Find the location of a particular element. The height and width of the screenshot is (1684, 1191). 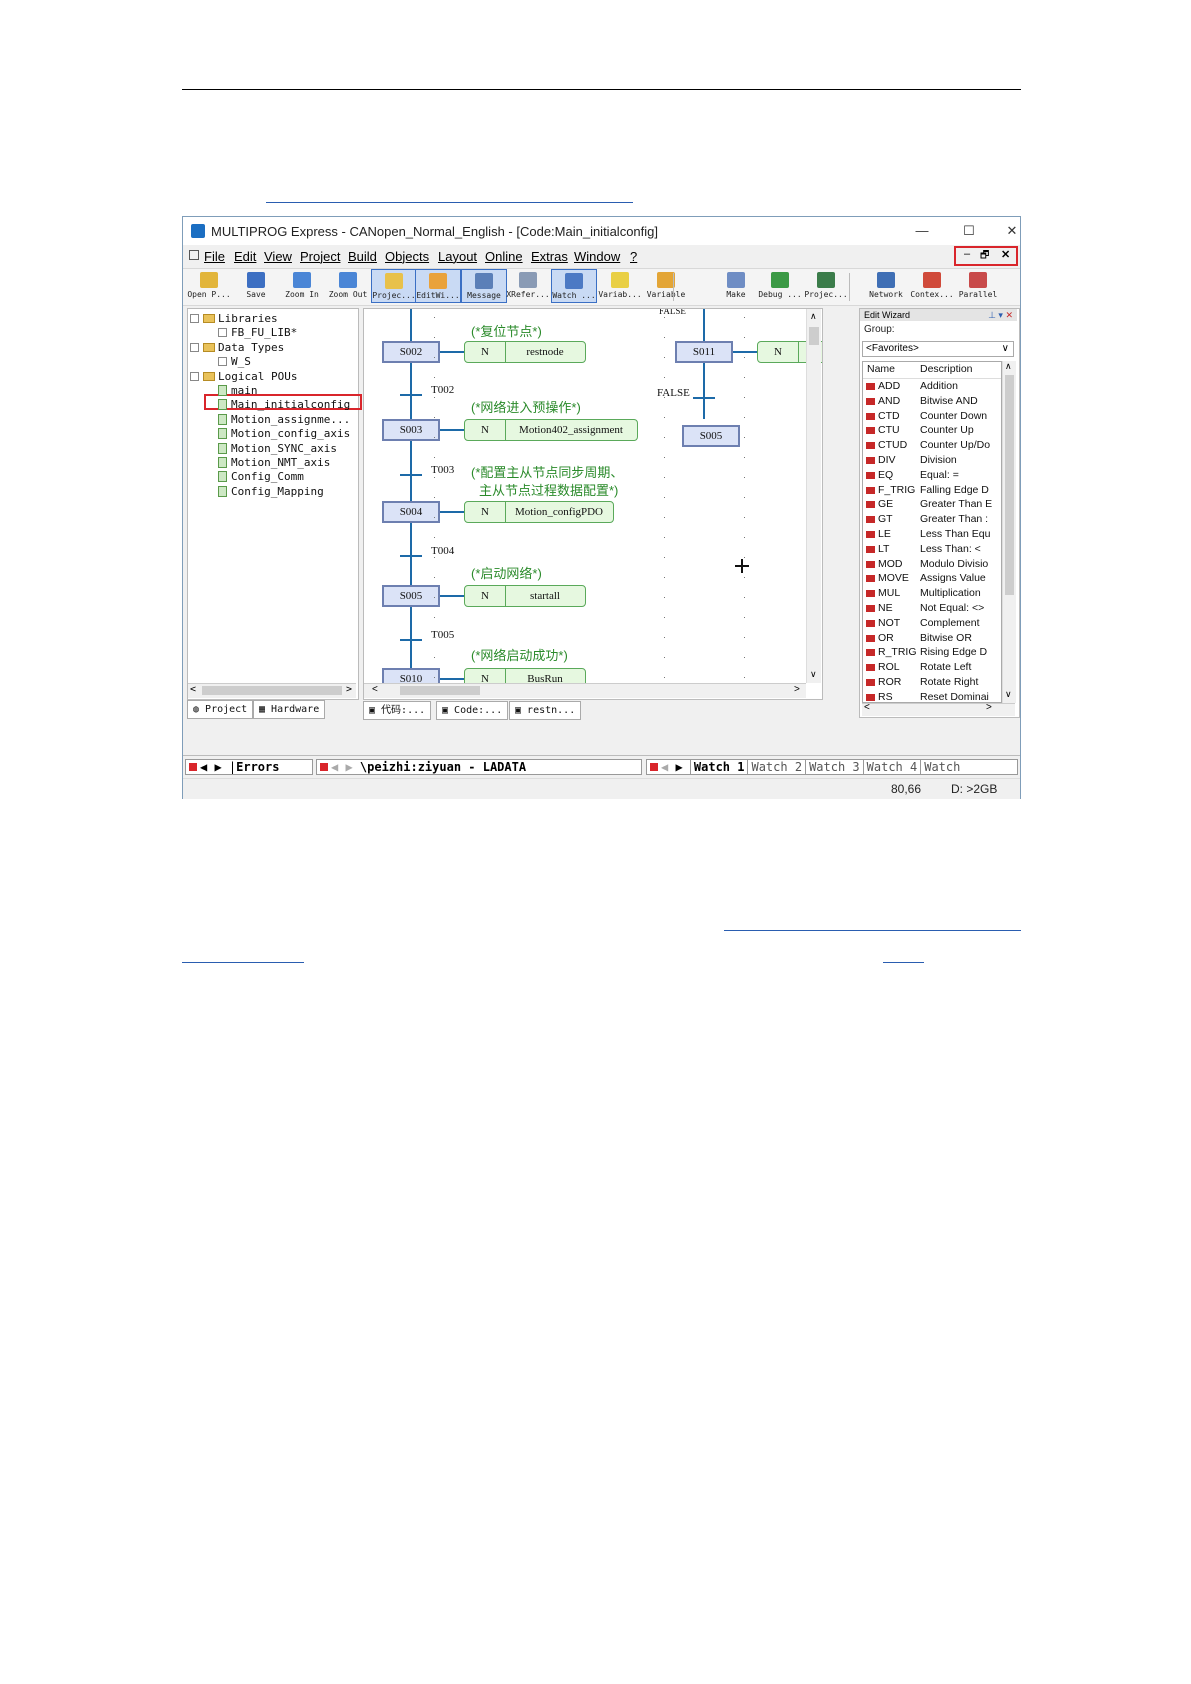

wizard-horizontal-scrollbar: < > is located at coordinates (938, 709).